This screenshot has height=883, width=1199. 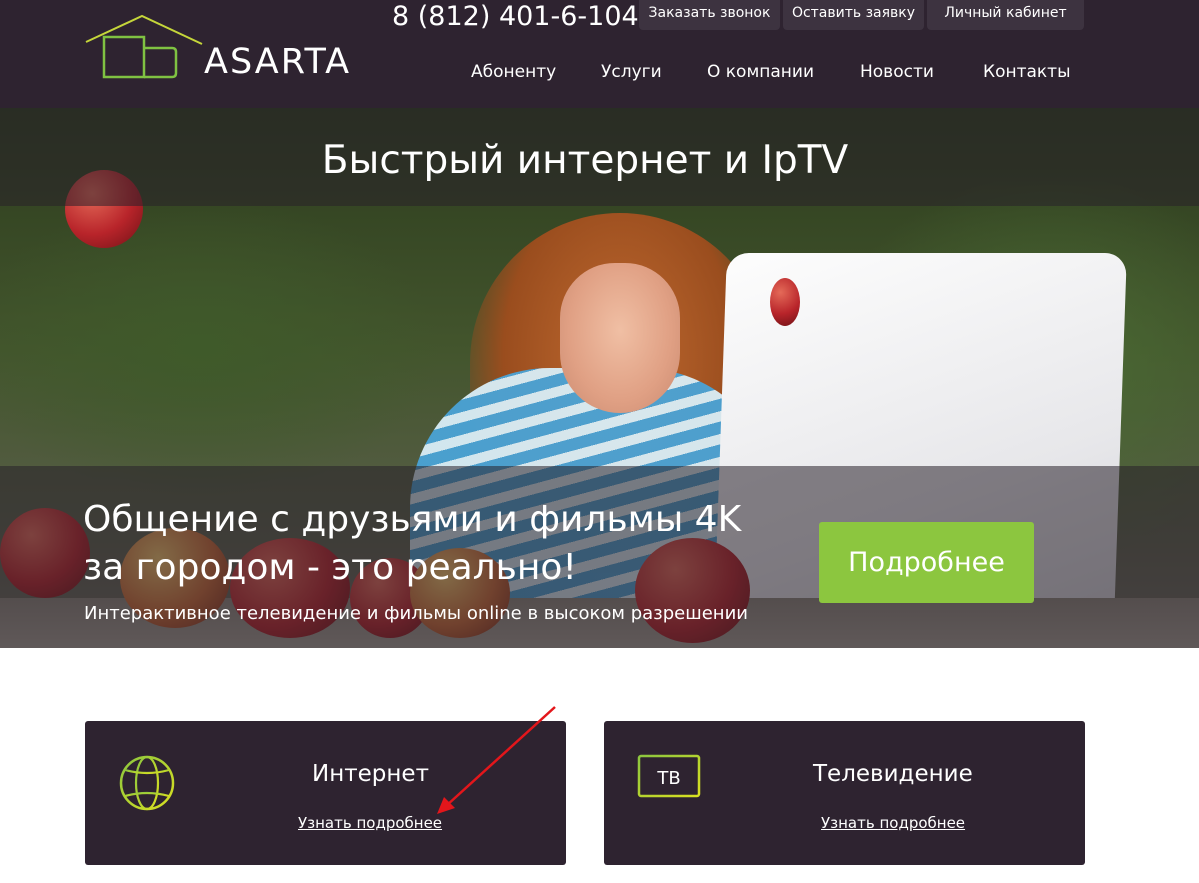 What do you see at coordinates (144, 46) in the screenshot?
I see `house-logo-icon` at bounding box center [144, 46].